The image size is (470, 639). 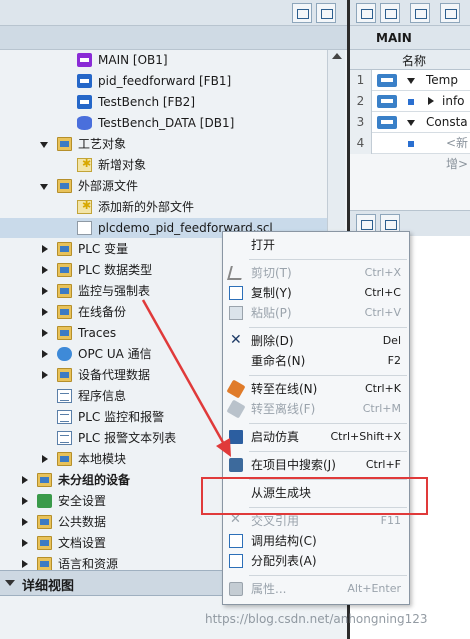 I want to click on tree-detail-button, so click(x=326, y=13).